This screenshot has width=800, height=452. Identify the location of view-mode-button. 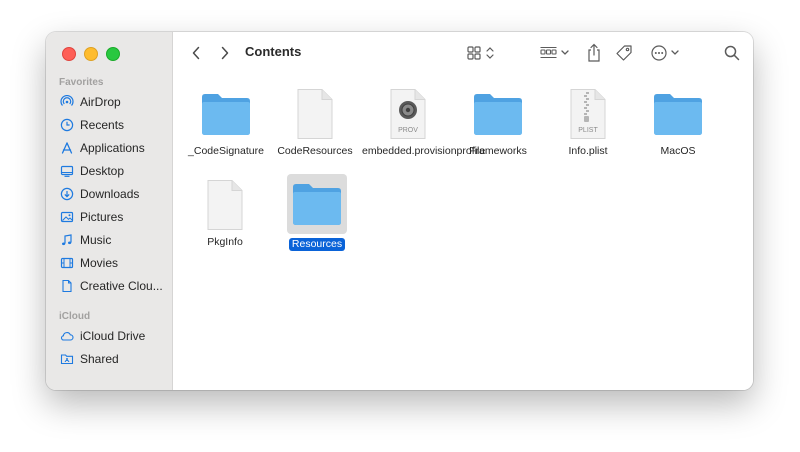
(481, 53).